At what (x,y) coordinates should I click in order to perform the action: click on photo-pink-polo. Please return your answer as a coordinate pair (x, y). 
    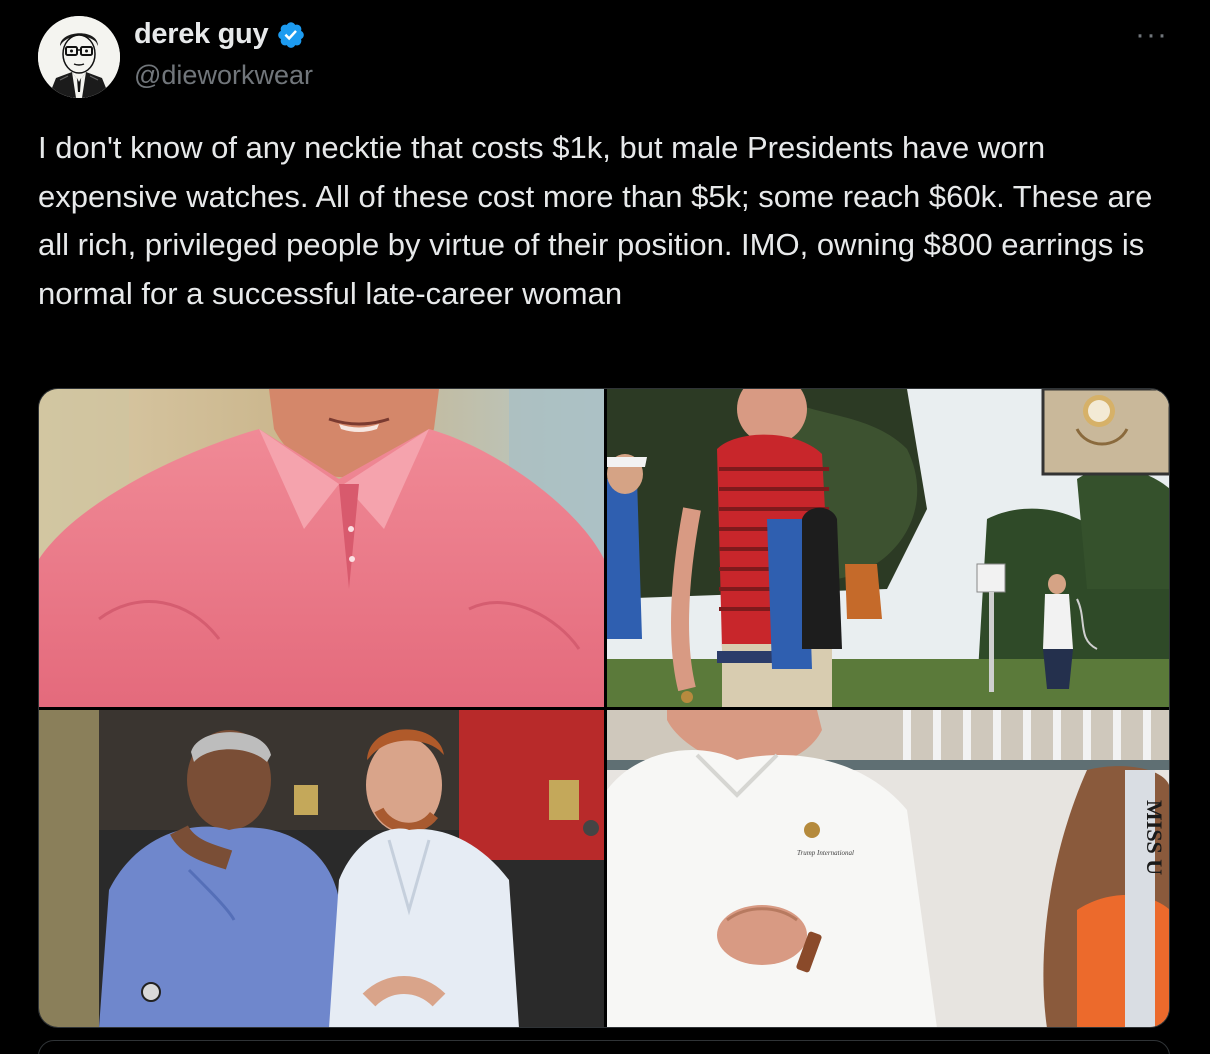
    Looking at the image, I should click on (321, 548).